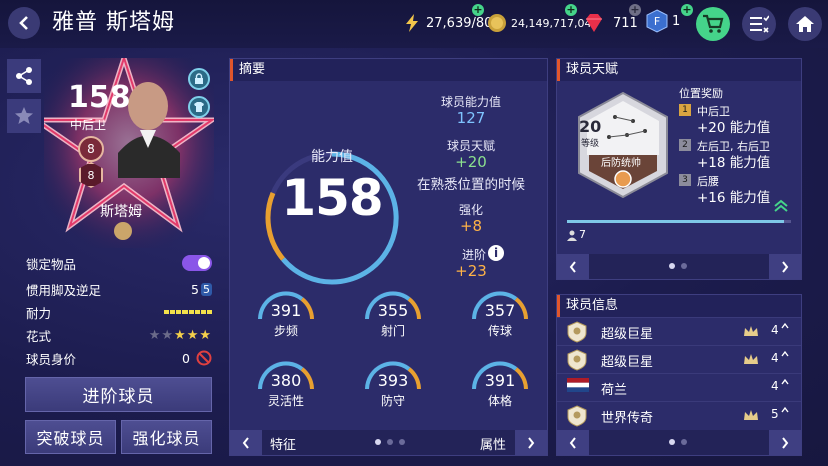 This screenshot has height=466, width=828. I want to click on info-icon: i, so click(496, 253).